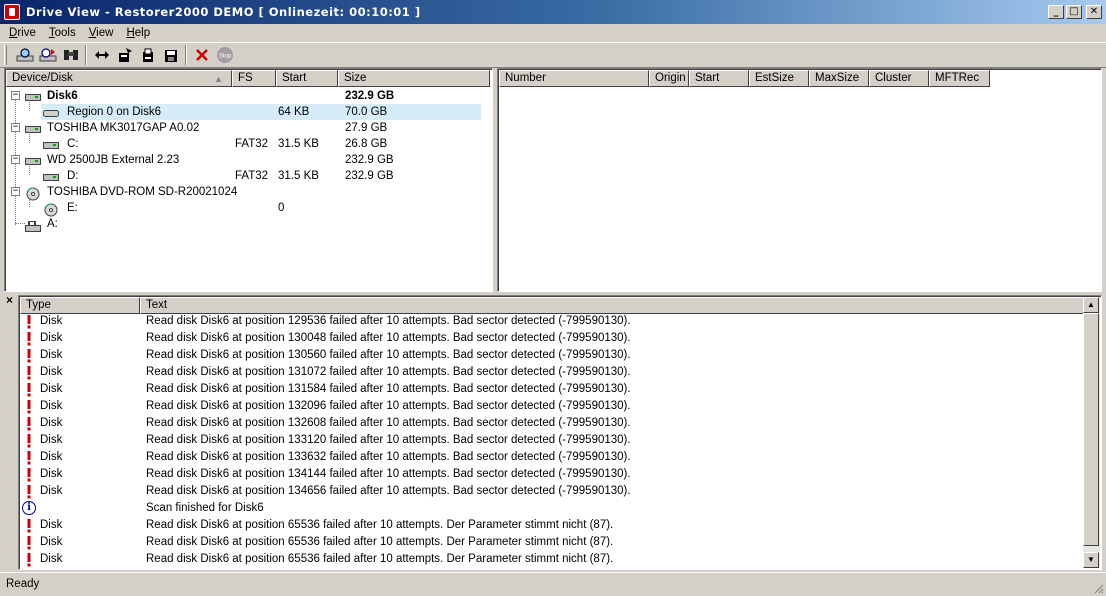  What do you see at coordinates (261, 176) in the screenshot?
I see `tree-item: D: FAT32 31.5 KB 232.9 GB` at bounding box center [261, 176].